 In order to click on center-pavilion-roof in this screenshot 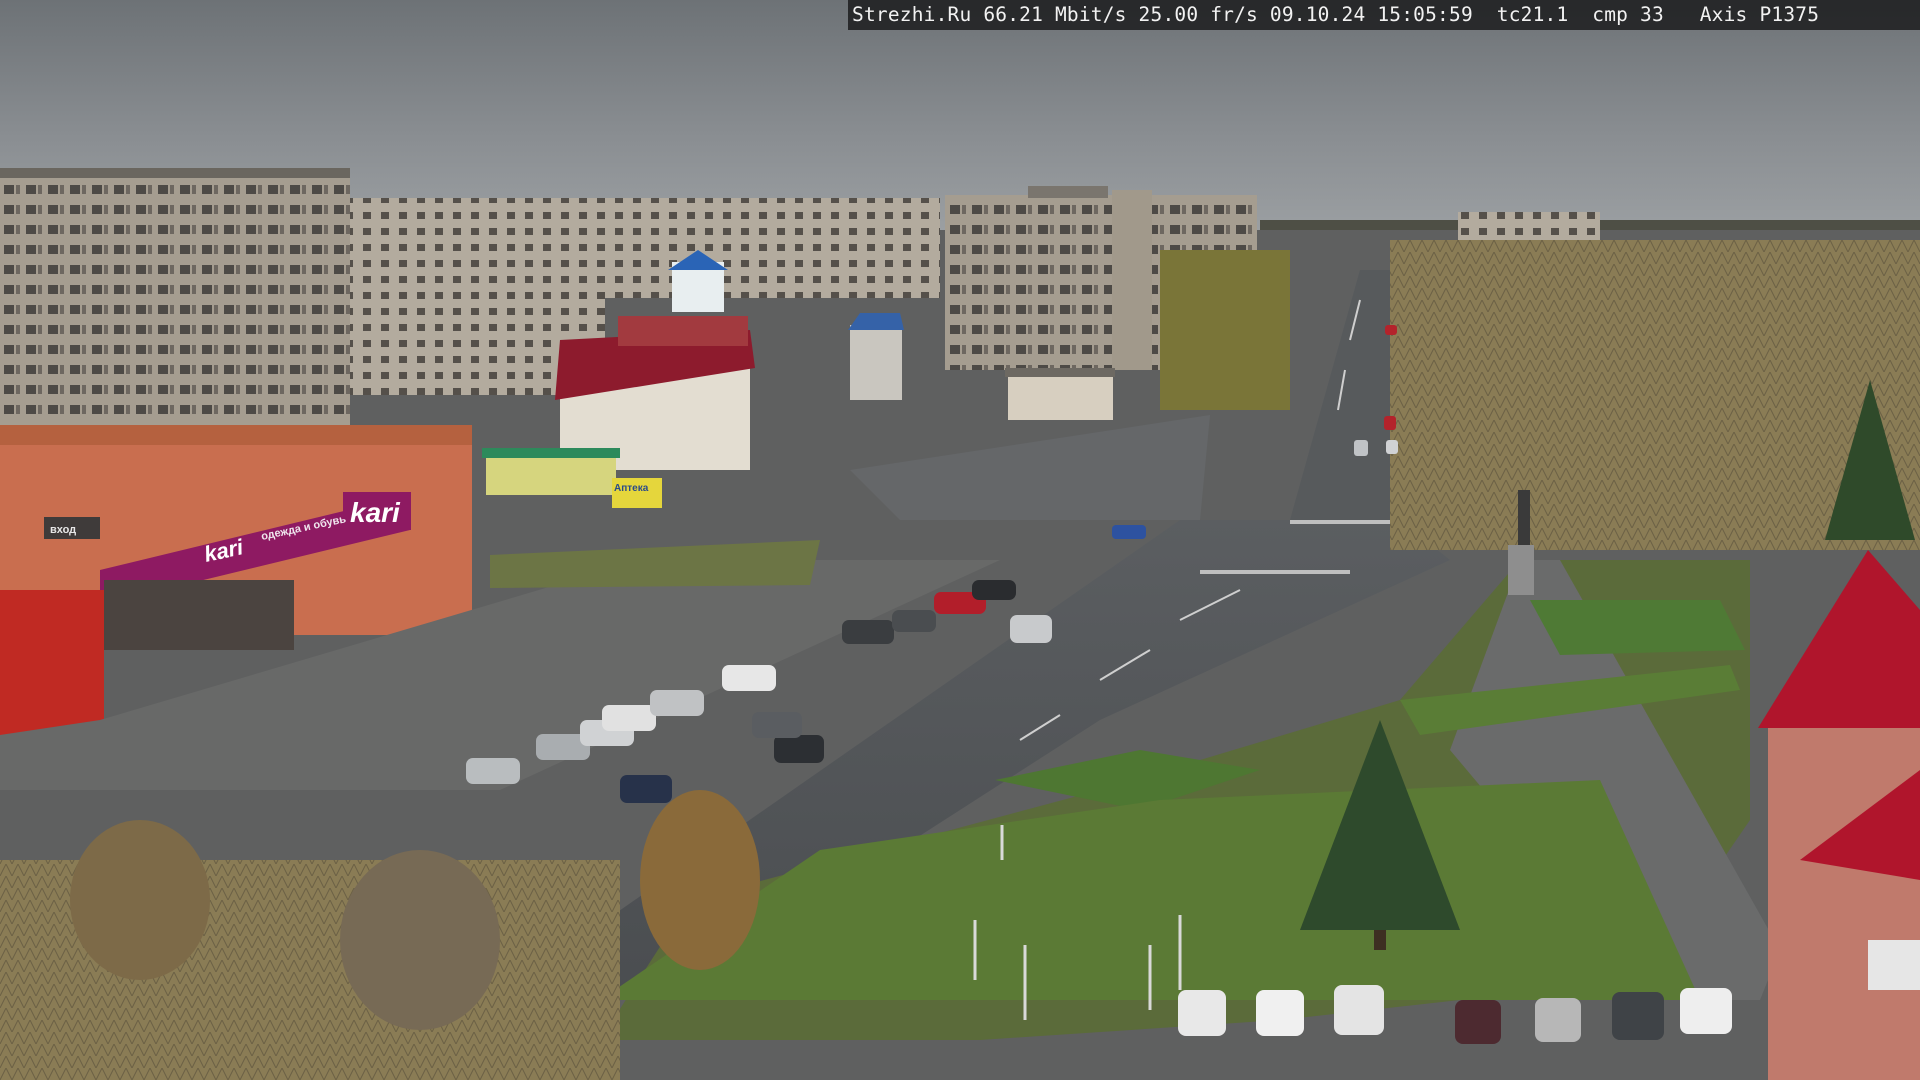, I will do `click(1060, 372)`.